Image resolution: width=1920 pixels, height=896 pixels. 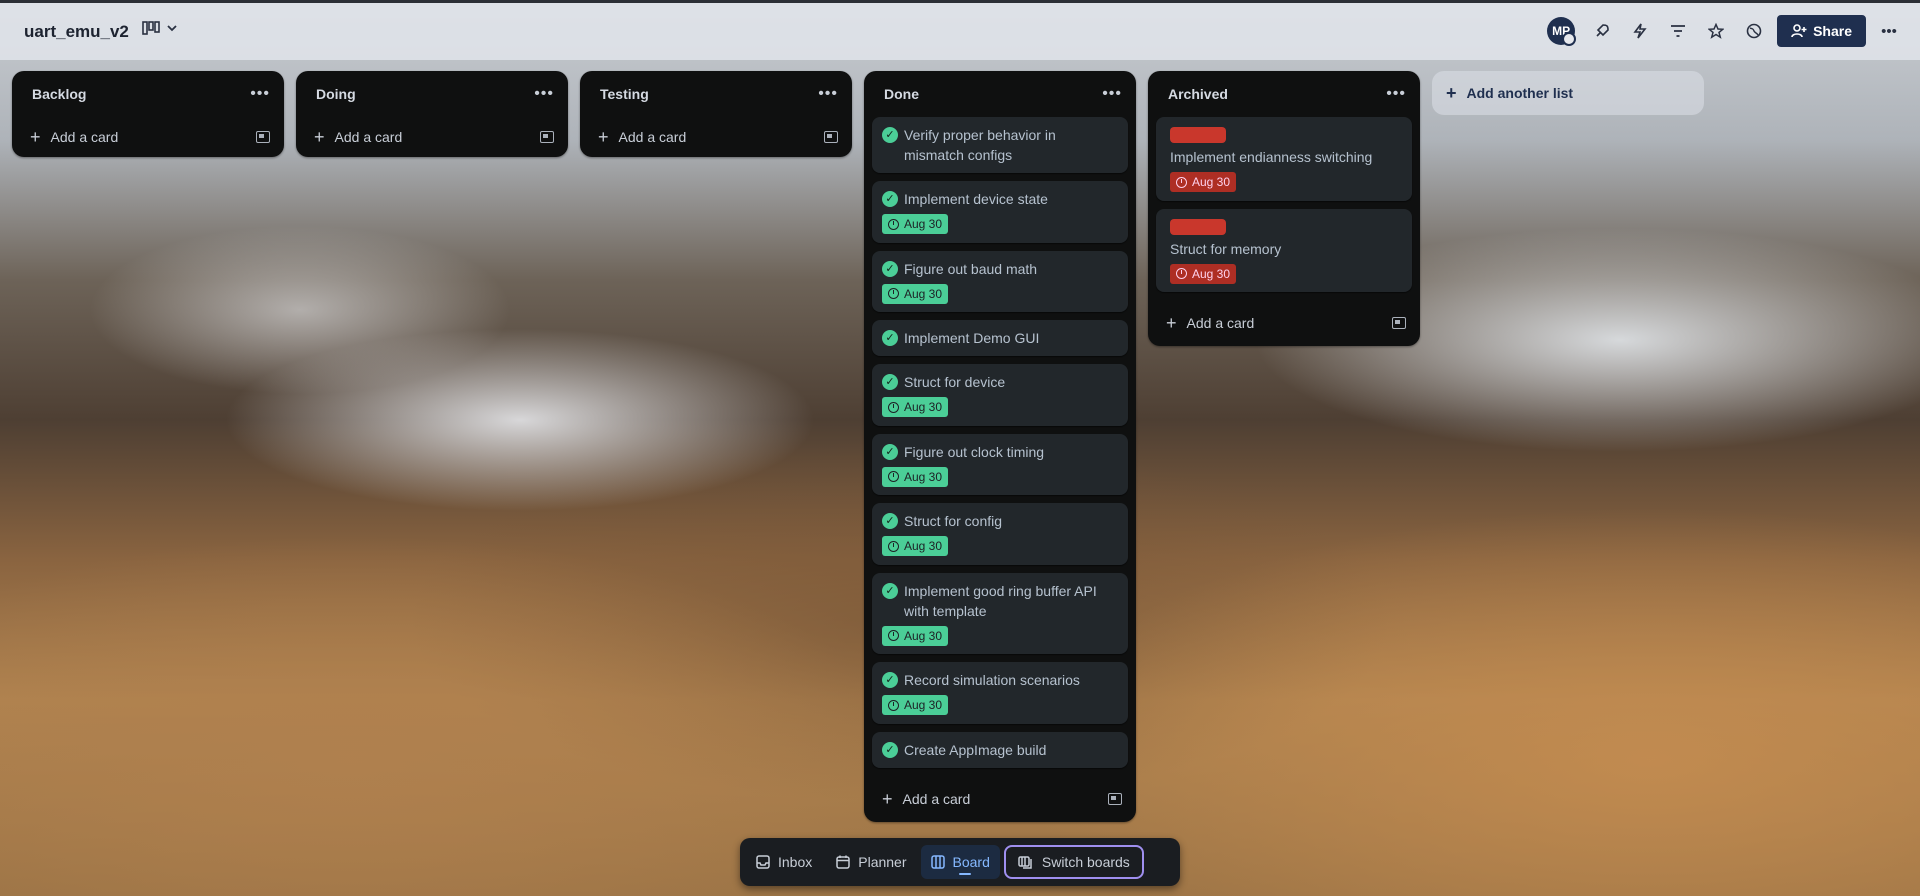 I want to click on nav-planner: Planner, so click(x=871, y=862).